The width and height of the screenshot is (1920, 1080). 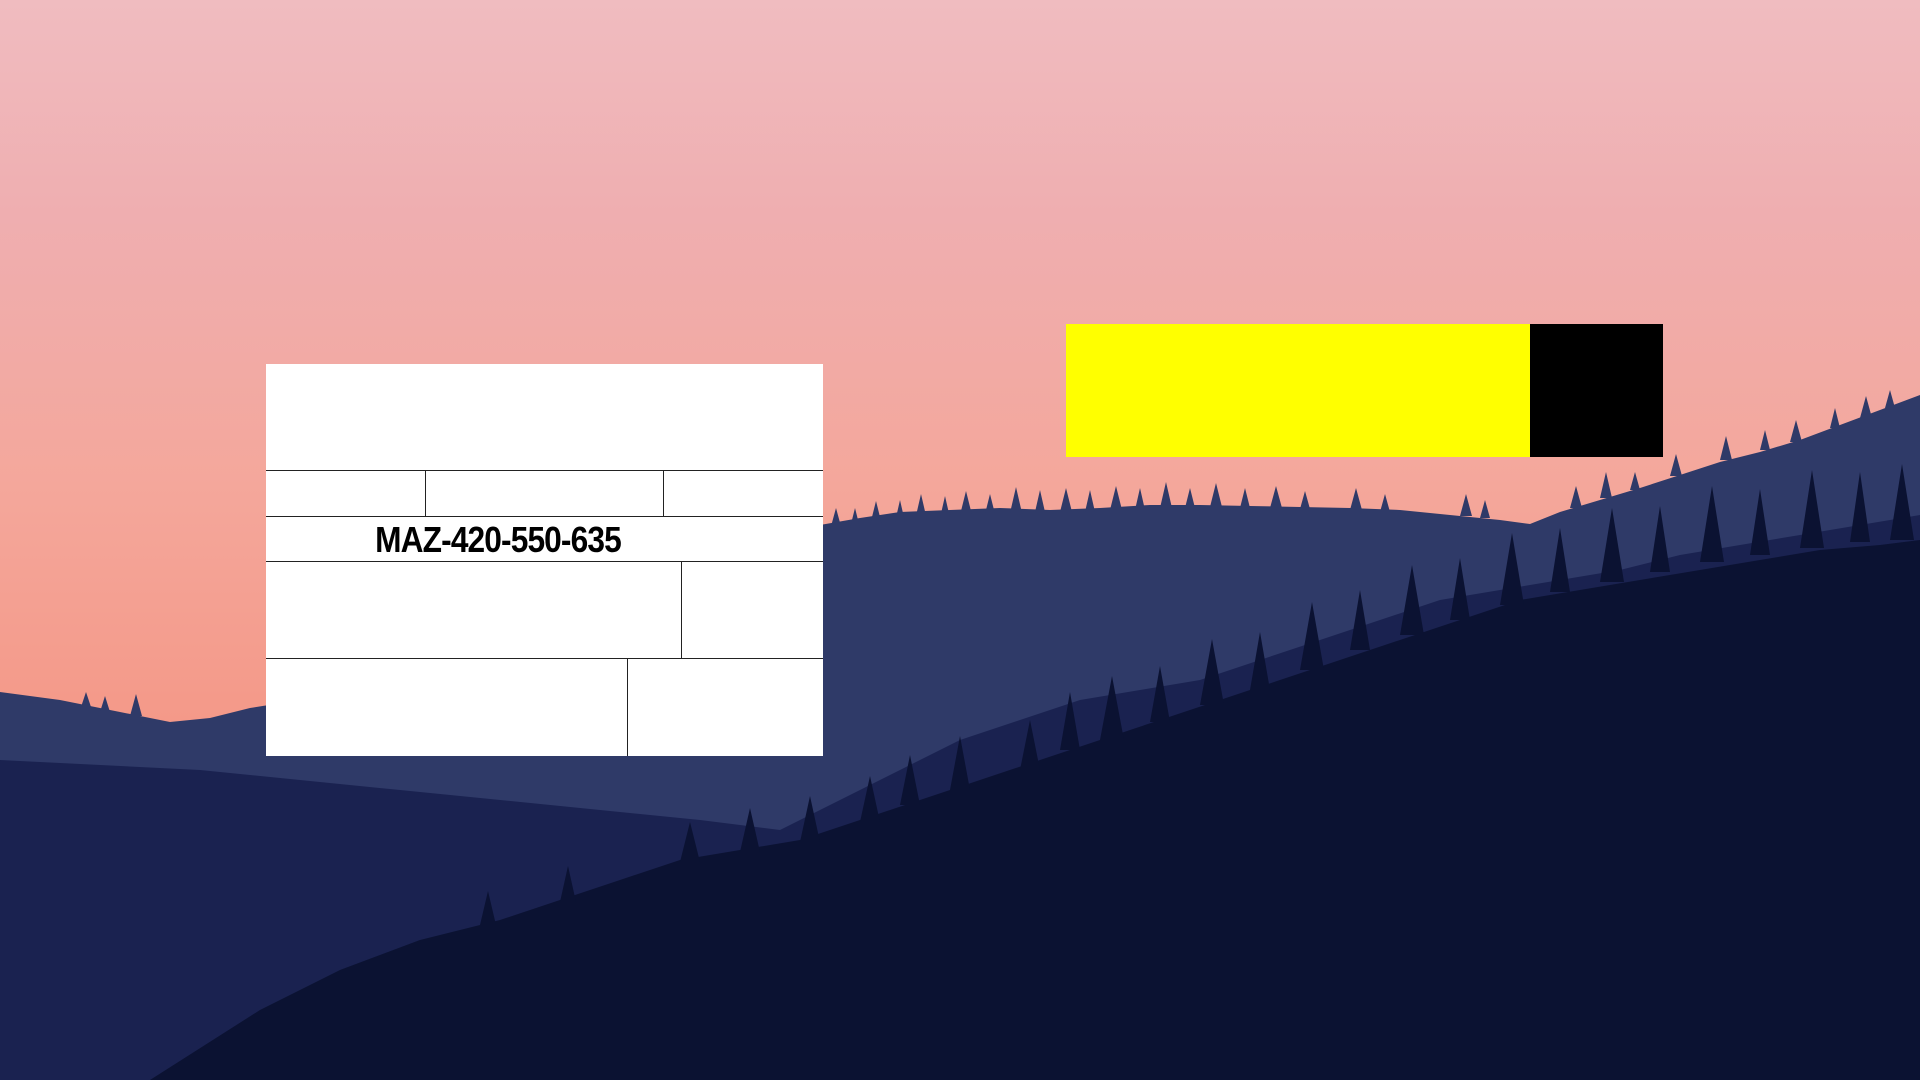 I want to click on label-header-row, so click(x=544, y=417).